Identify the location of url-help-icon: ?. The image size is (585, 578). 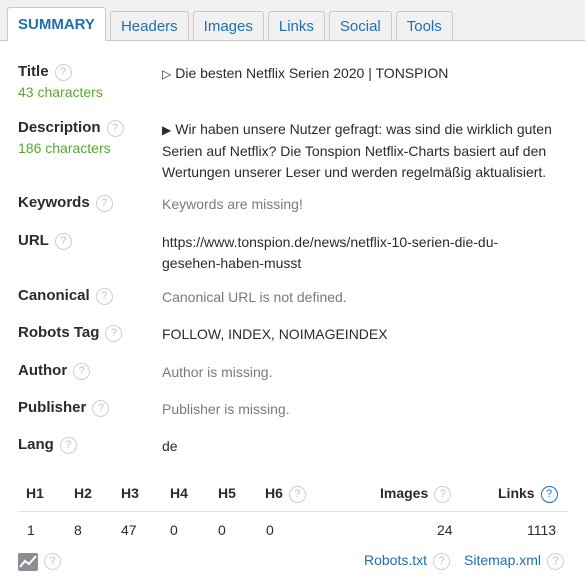
(63, 241).